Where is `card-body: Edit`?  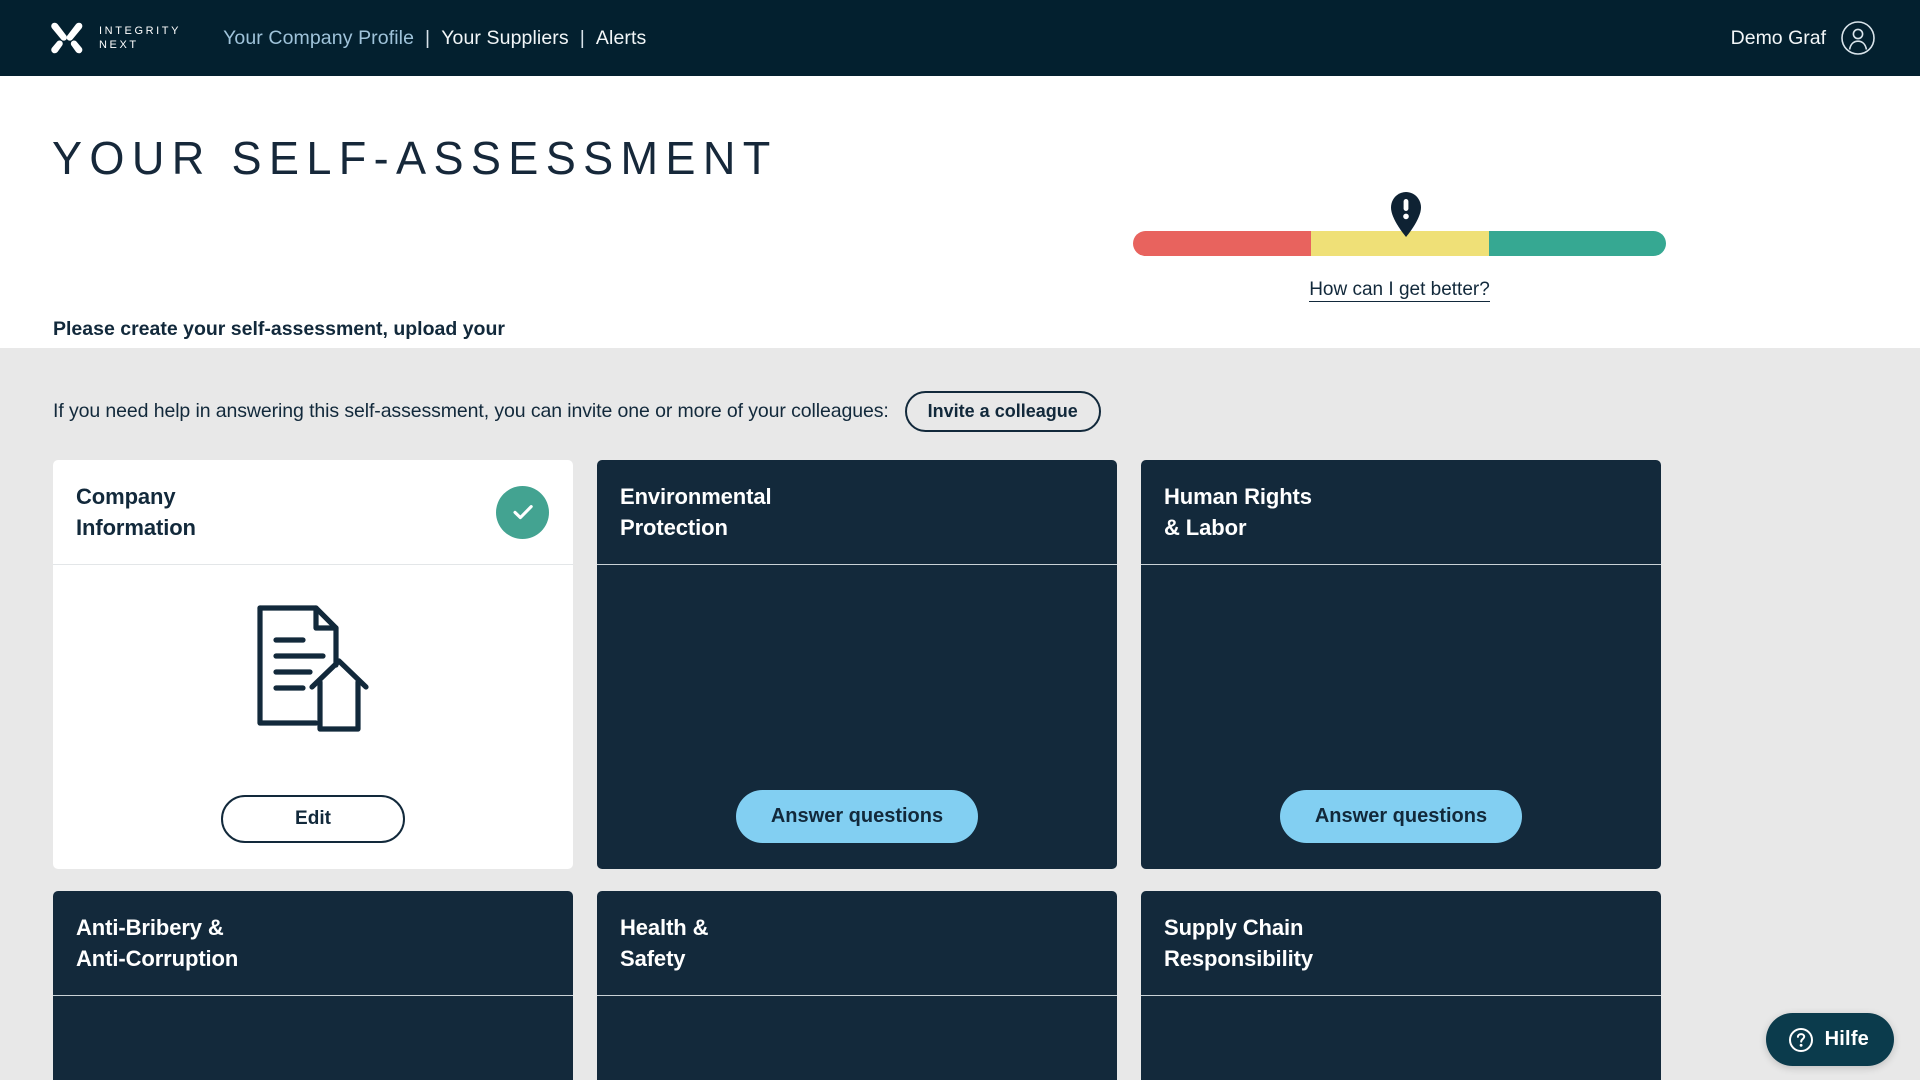 card-body: Edit is located at coordinates (313, 717).